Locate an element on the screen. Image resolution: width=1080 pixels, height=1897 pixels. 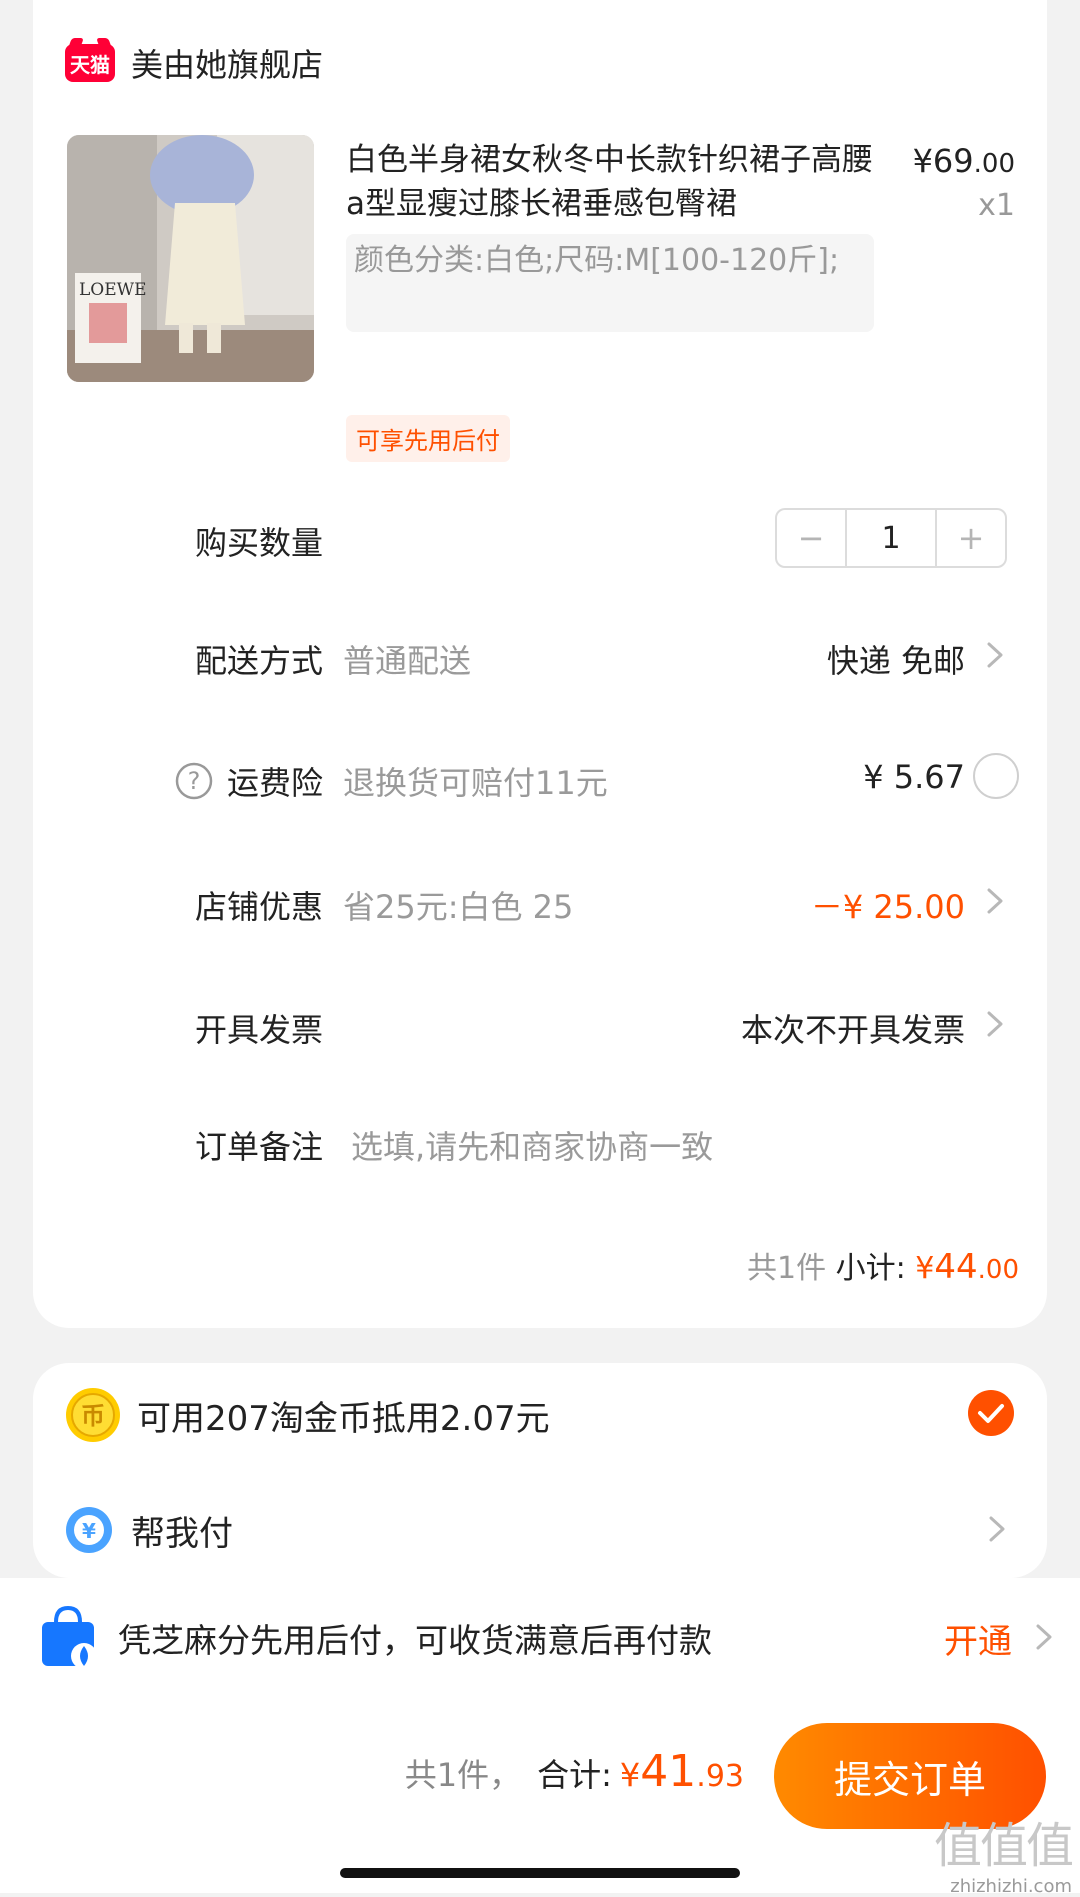
total-label: 合计: is located at coordinates (574, 1775).